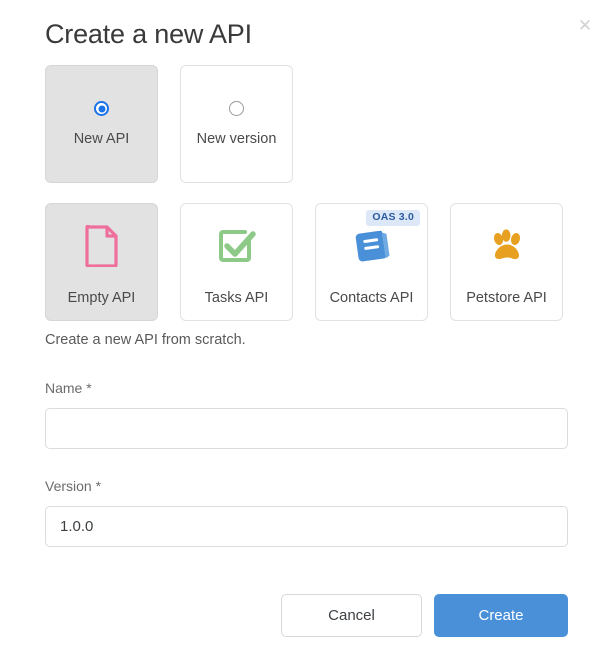 The height and width of the screenshot is (664, 613). Describe the element at coordinates (371, 246) in the screenshot. I see `address-book-icon` at that location.